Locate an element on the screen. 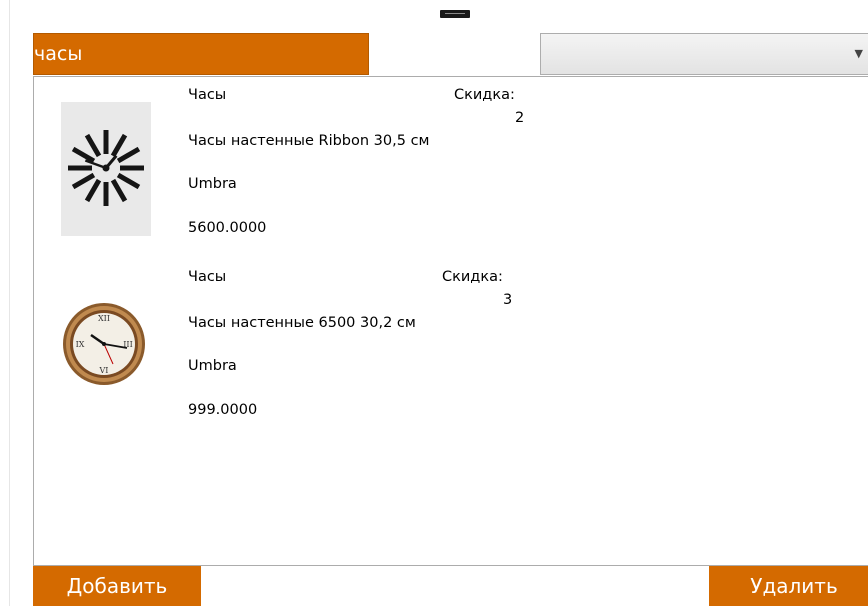  window-grip-icon is located at coordinates (455, 14).